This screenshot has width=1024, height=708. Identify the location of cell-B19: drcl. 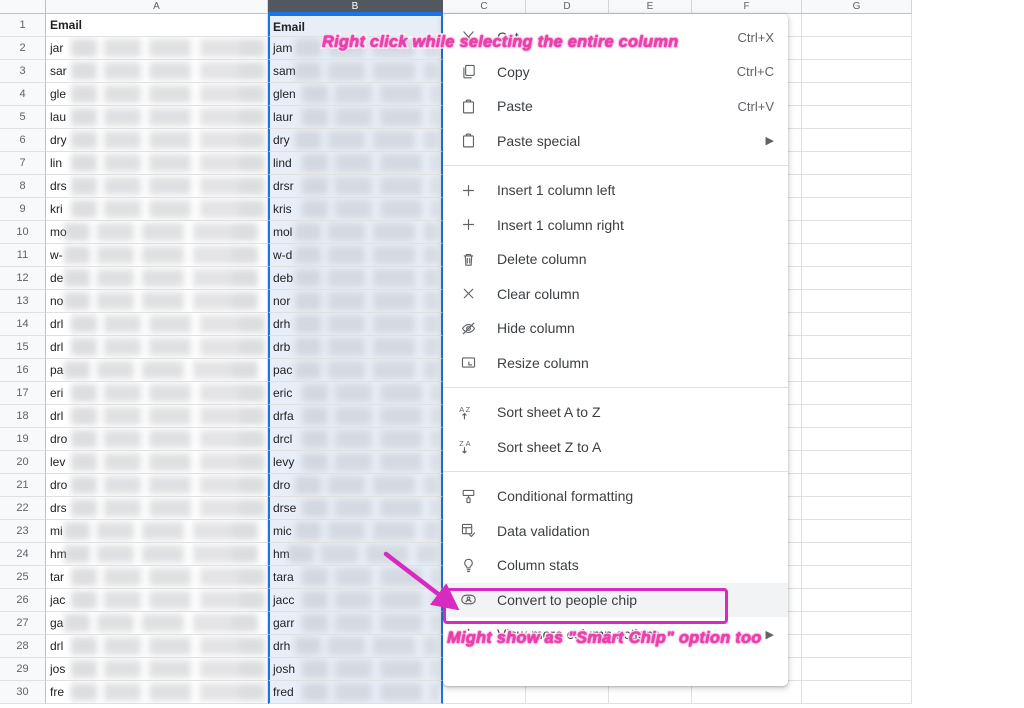
(355, 439).